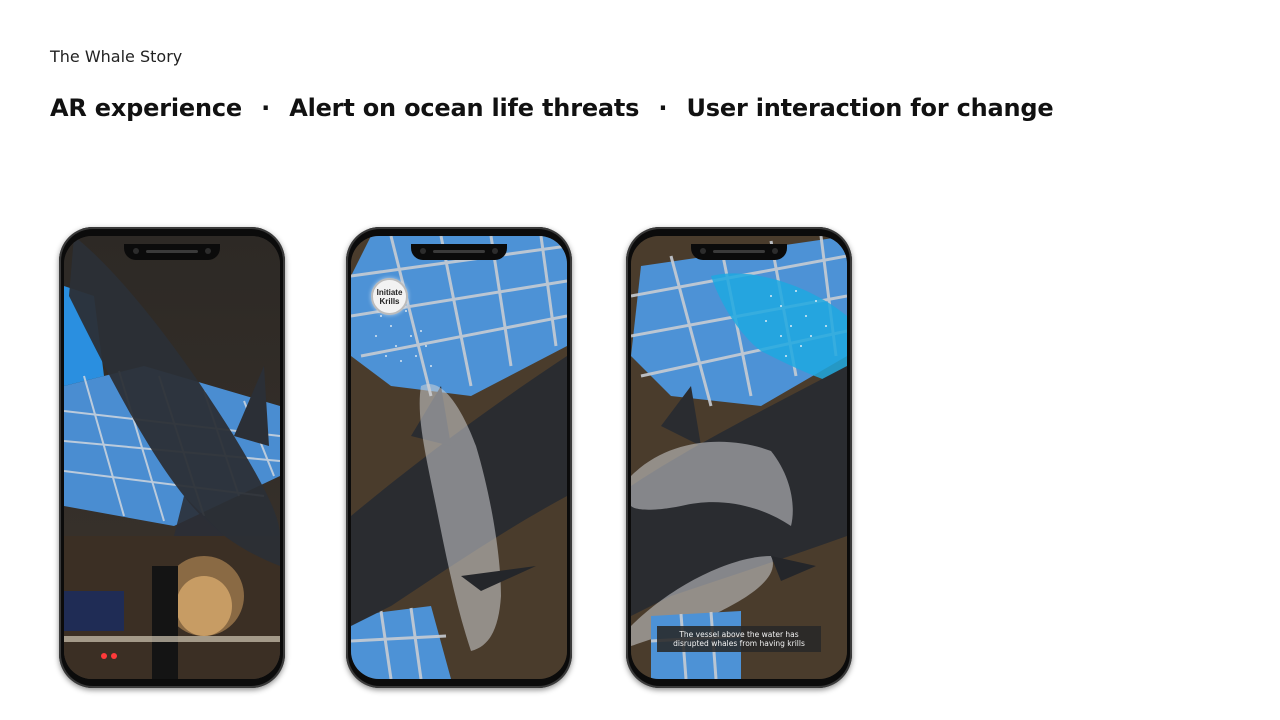  What do you see at coordinates (116, 56) in the screenshot?
I see `project-label: The Whale Story` at bounding box center [116, 56].